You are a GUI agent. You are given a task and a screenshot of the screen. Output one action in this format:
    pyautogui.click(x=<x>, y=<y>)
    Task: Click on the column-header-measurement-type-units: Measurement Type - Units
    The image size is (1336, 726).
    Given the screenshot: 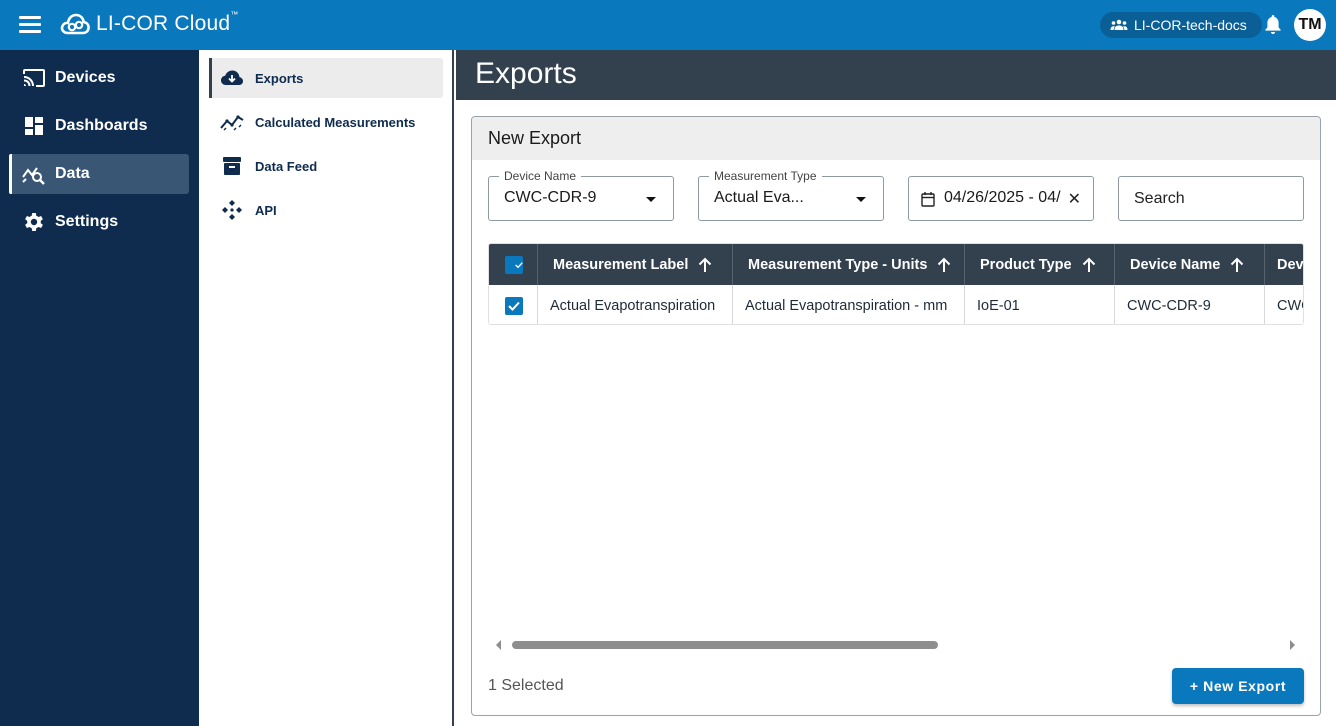 What is the action you would take?
    pyautogui.click(x=849, y=264)
    